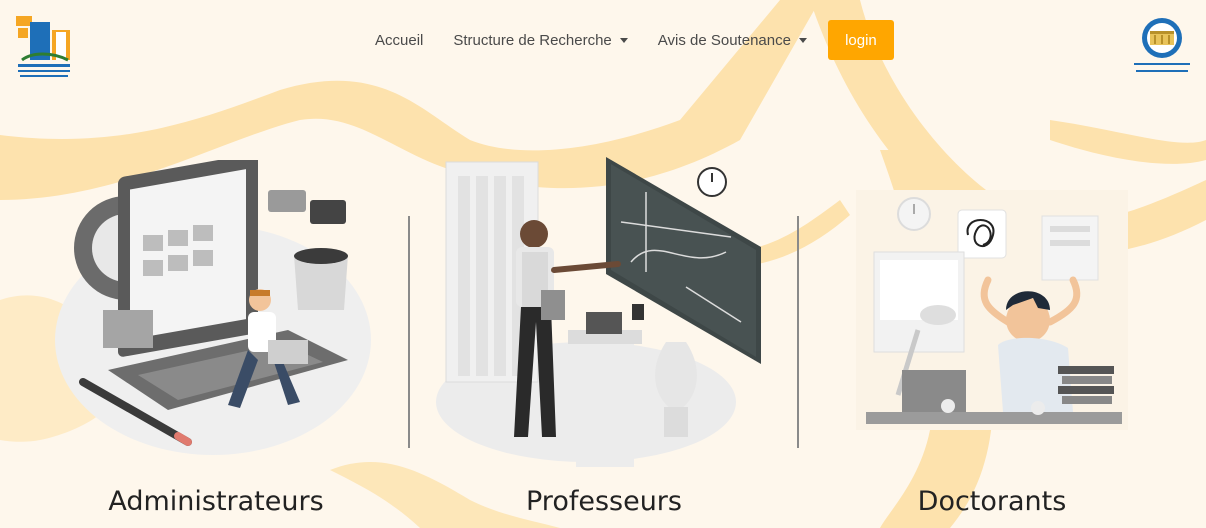 The width and height of the screenshot is (1206, 528). I want to click on nav-home-label: Accueil, so click(399, 40).